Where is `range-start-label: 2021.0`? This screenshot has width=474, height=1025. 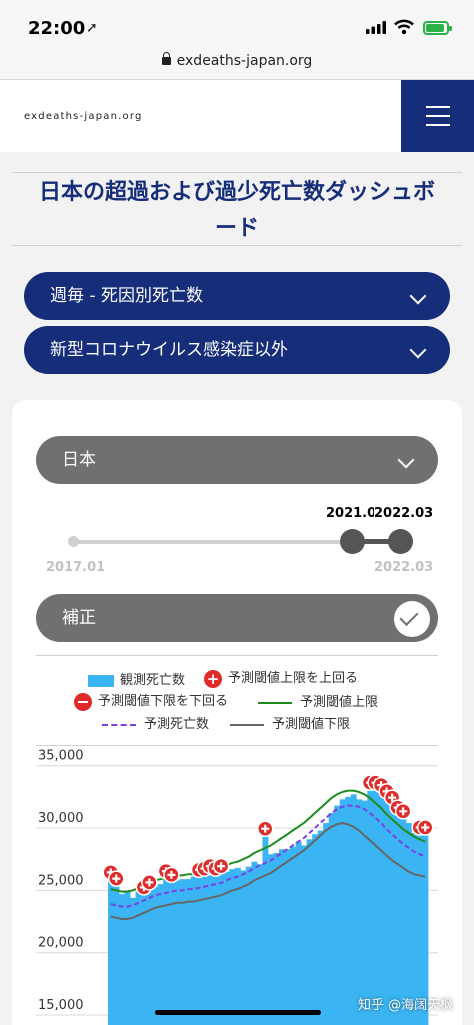 range-start-label: 2021.0 is located at coordinates (351, 513).